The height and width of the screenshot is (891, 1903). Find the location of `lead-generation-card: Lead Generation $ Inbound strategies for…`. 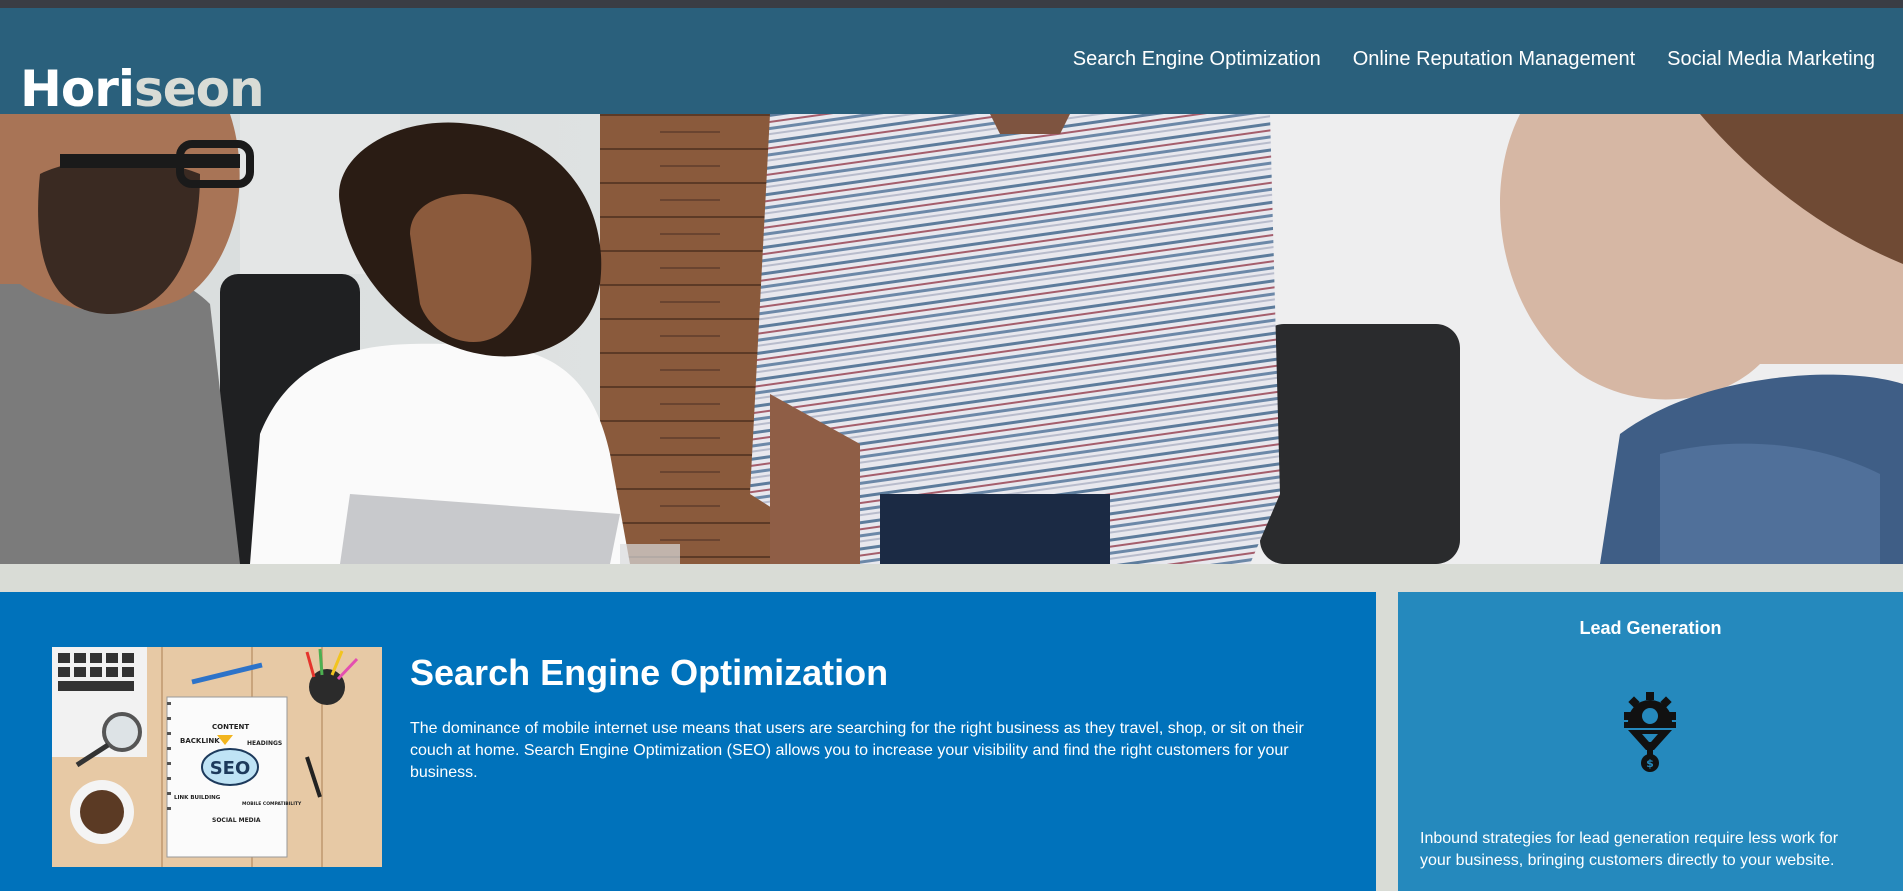

lead-generation-card: Lead Generation $ Inbound strategies for… is located at coordinates (1650, 741).